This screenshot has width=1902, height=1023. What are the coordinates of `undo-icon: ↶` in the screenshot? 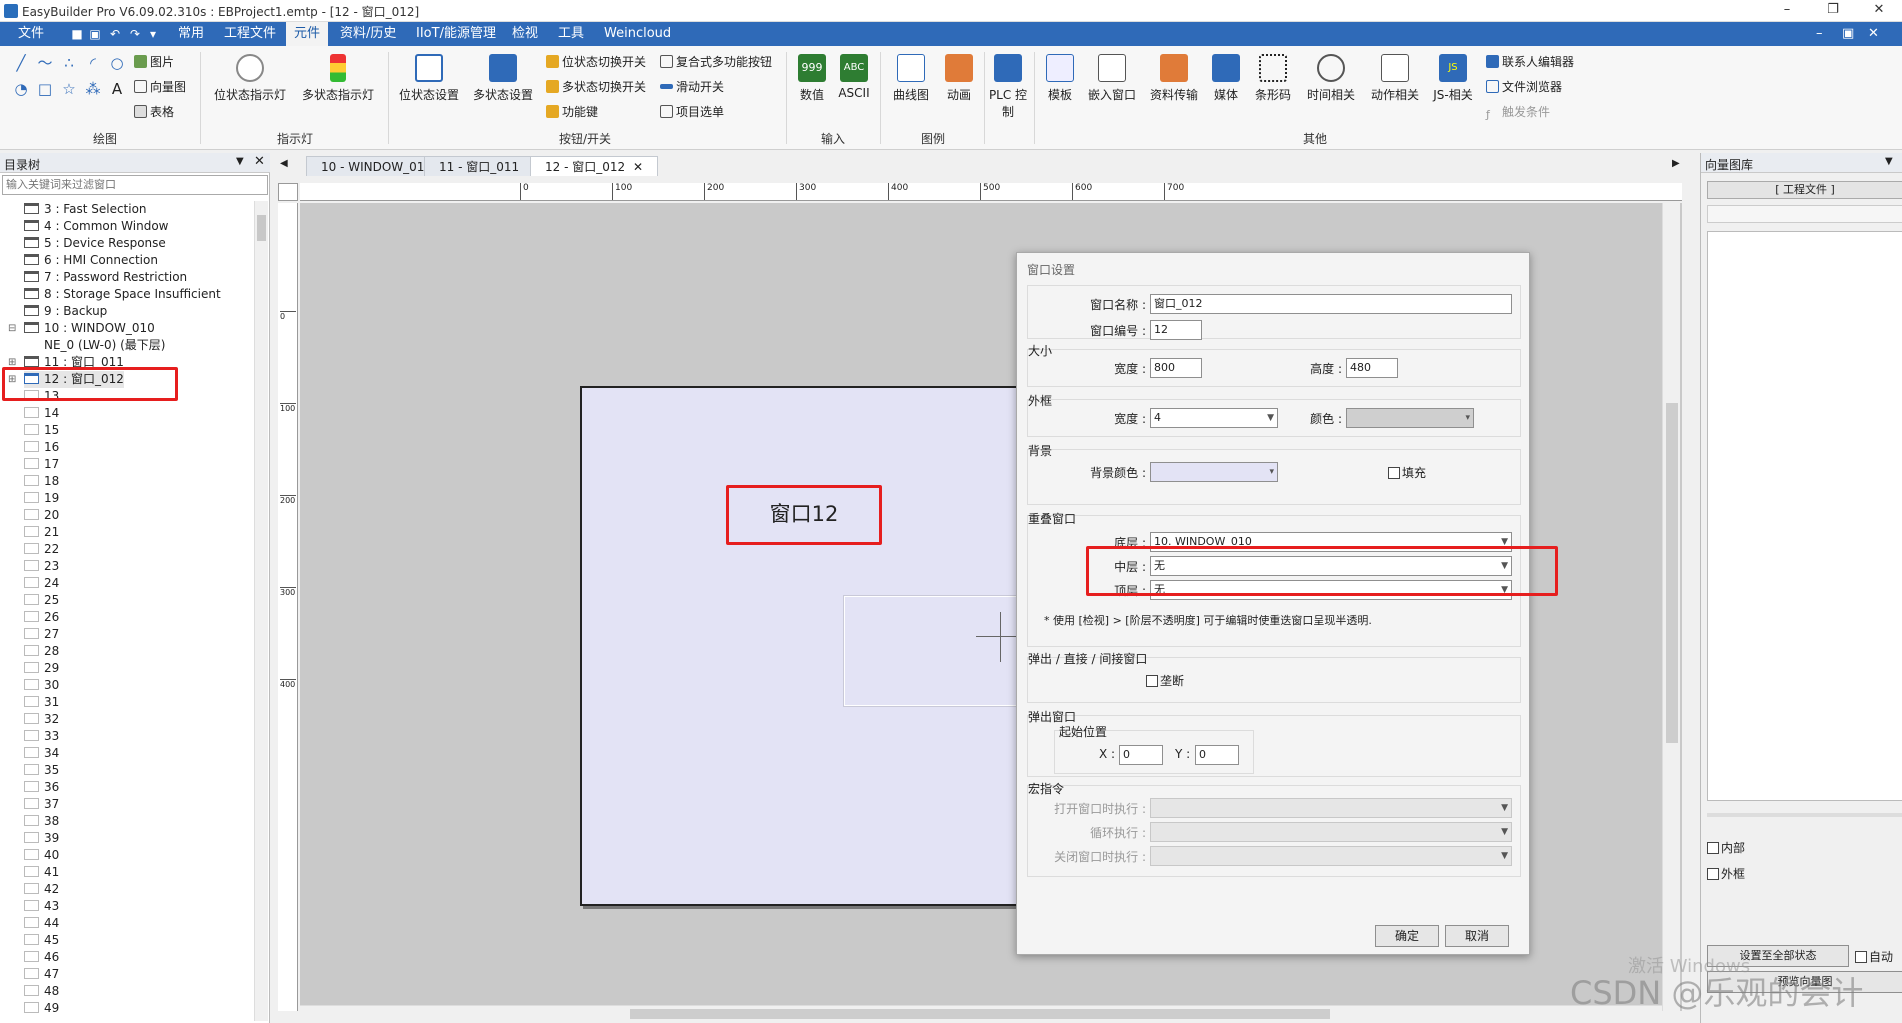 It's located at (115, 34).